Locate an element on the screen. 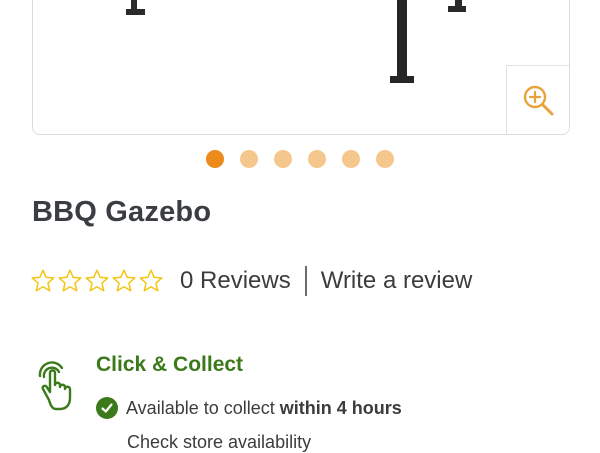 The height and width of the screenshot is (453, 600). zoom-in-icon is located at coordinates (538, 100).